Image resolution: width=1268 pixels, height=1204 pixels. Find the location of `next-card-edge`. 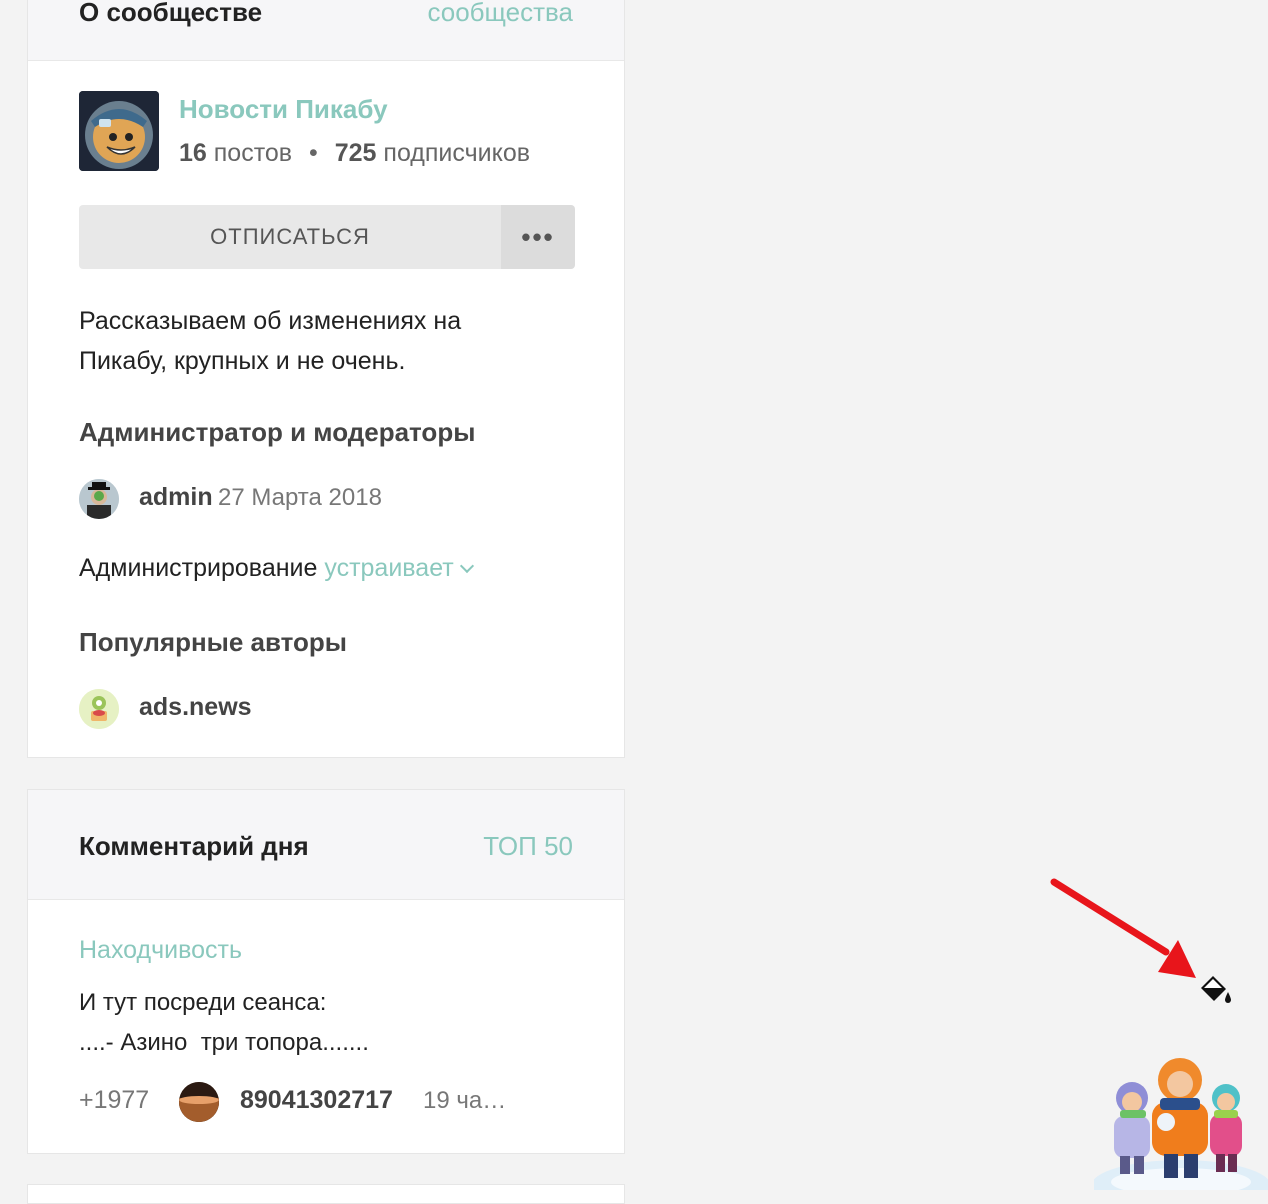

next-card-edge is located at coordinates (326, 1194).